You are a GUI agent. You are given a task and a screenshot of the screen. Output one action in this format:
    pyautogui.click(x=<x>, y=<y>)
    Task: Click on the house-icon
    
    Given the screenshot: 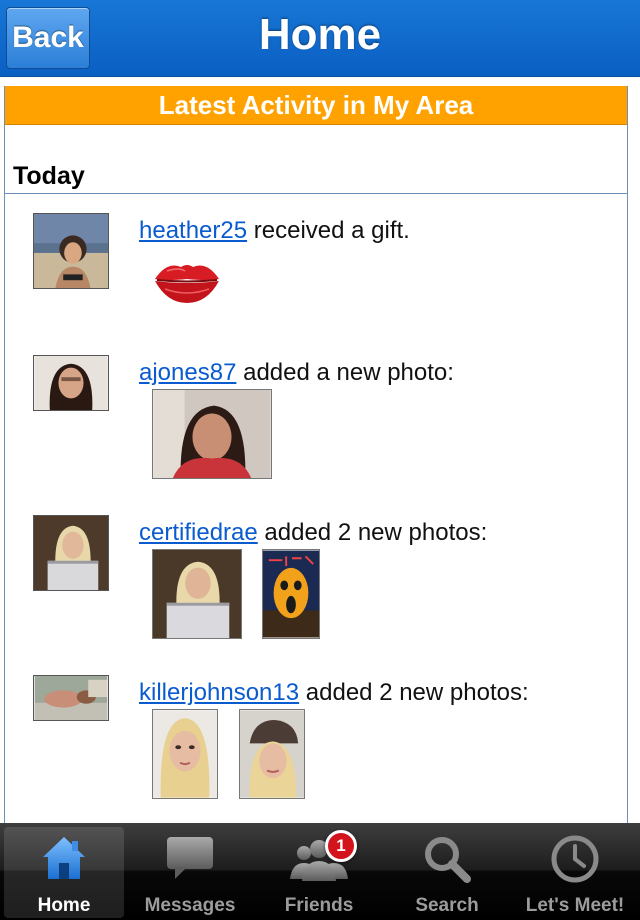 What is the action you would take?
    pyautogui.click(x=64, y=862)
    